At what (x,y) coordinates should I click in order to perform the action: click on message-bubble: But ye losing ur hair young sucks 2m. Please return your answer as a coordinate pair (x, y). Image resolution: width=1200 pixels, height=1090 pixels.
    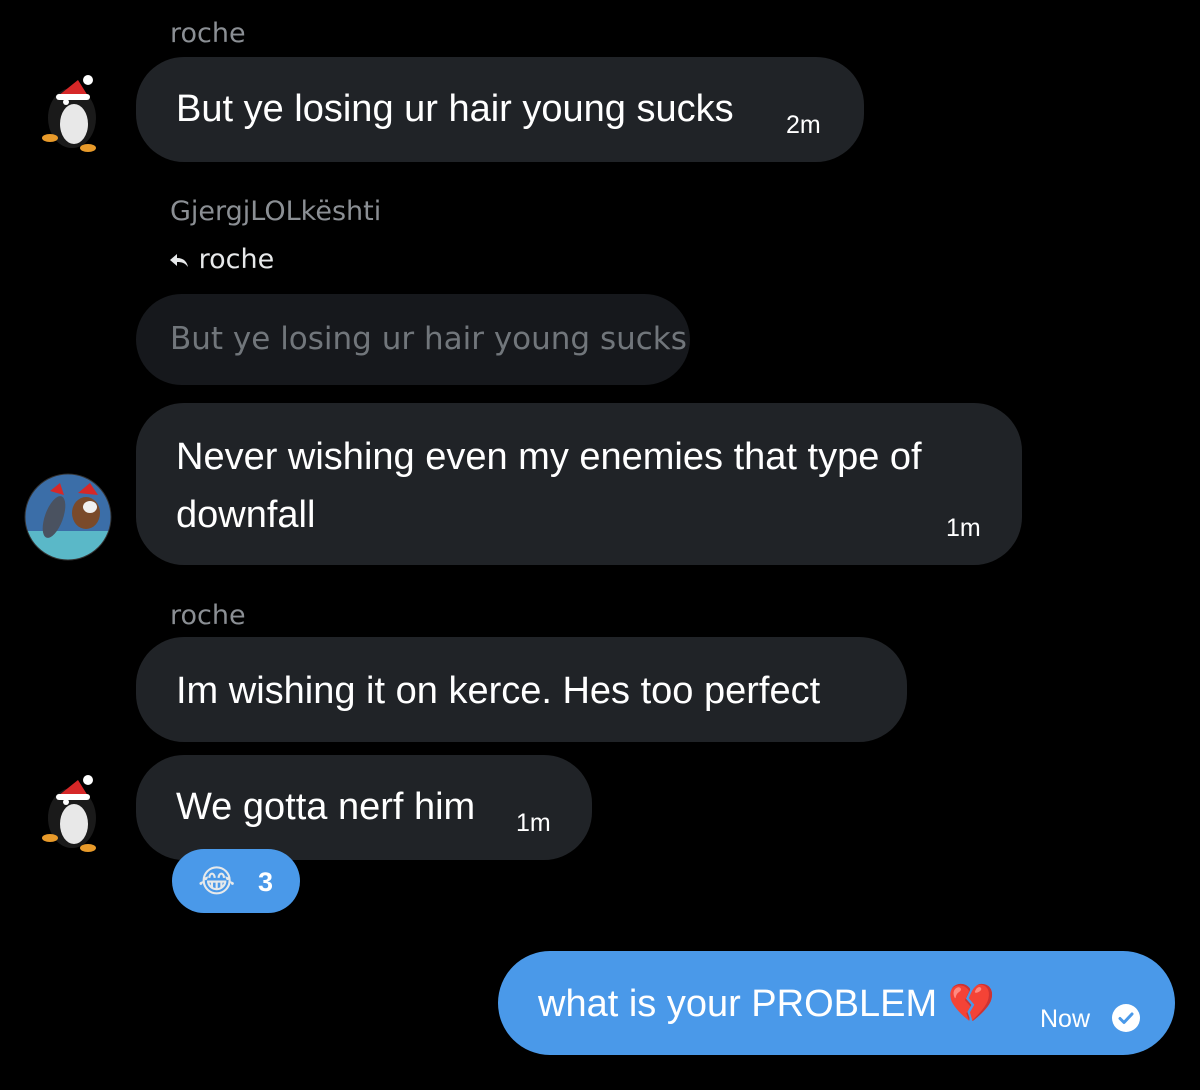
    Looking at the image, I should click on (500, 109).